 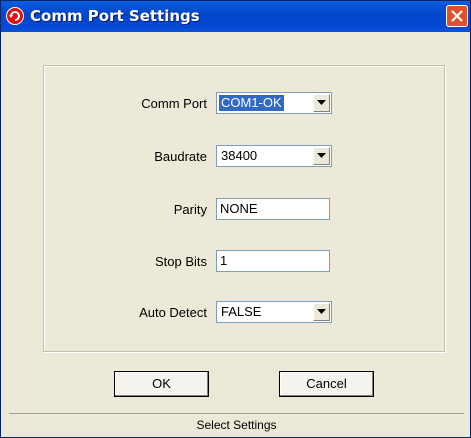 I want to click on comm-port-select: COM1-OK, so click(x=274, y=103).